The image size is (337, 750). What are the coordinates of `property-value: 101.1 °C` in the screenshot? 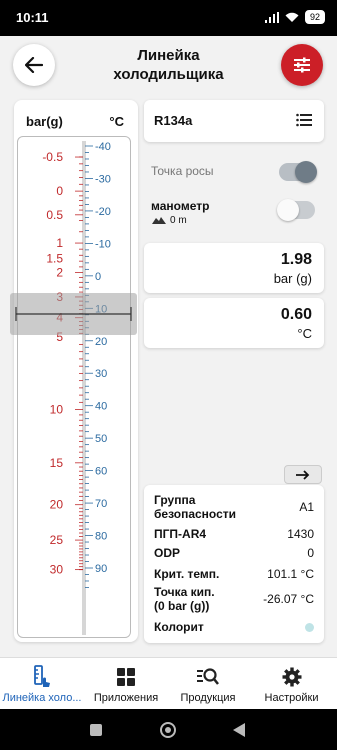 It's located at (290, 574).